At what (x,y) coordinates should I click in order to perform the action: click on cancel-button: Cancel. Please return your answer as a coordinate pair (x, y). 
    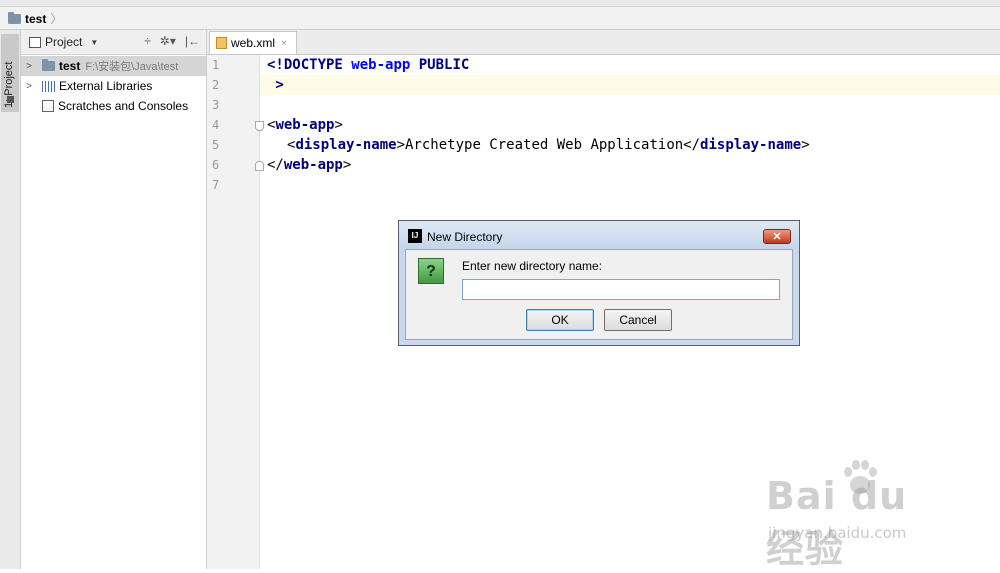
    Looking at the image, I should click on (638, 320).